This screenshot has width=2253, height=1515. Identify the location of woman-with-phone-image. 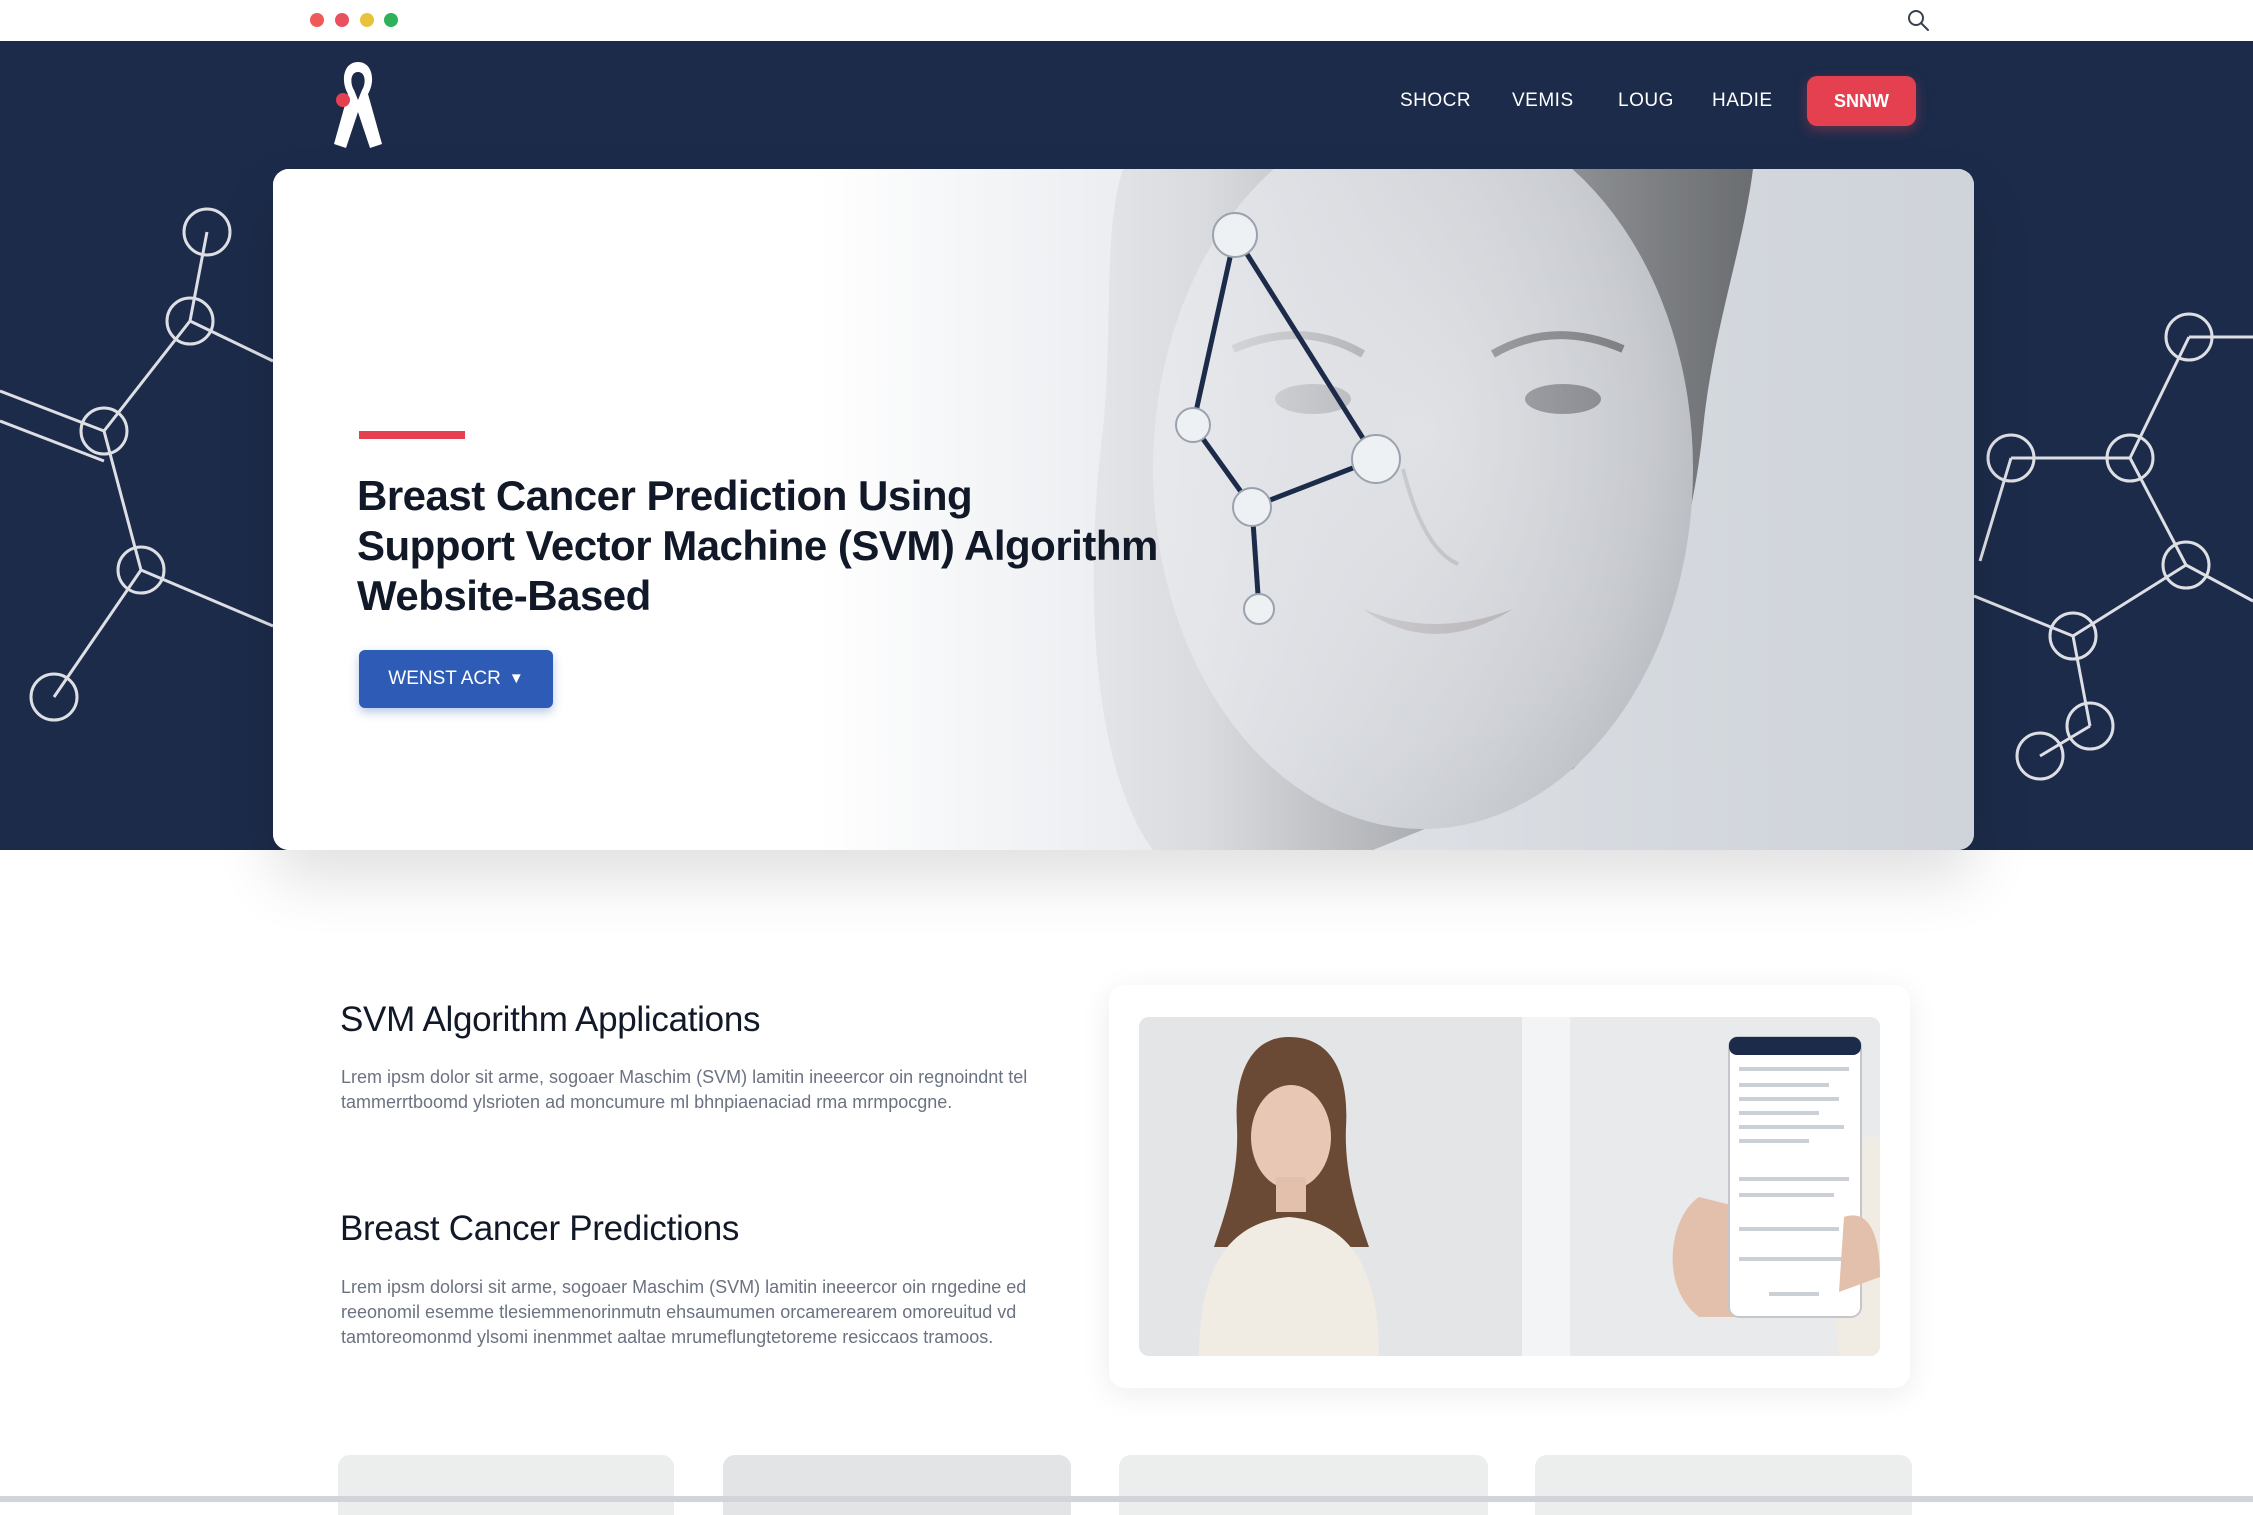
(1509, 1186).